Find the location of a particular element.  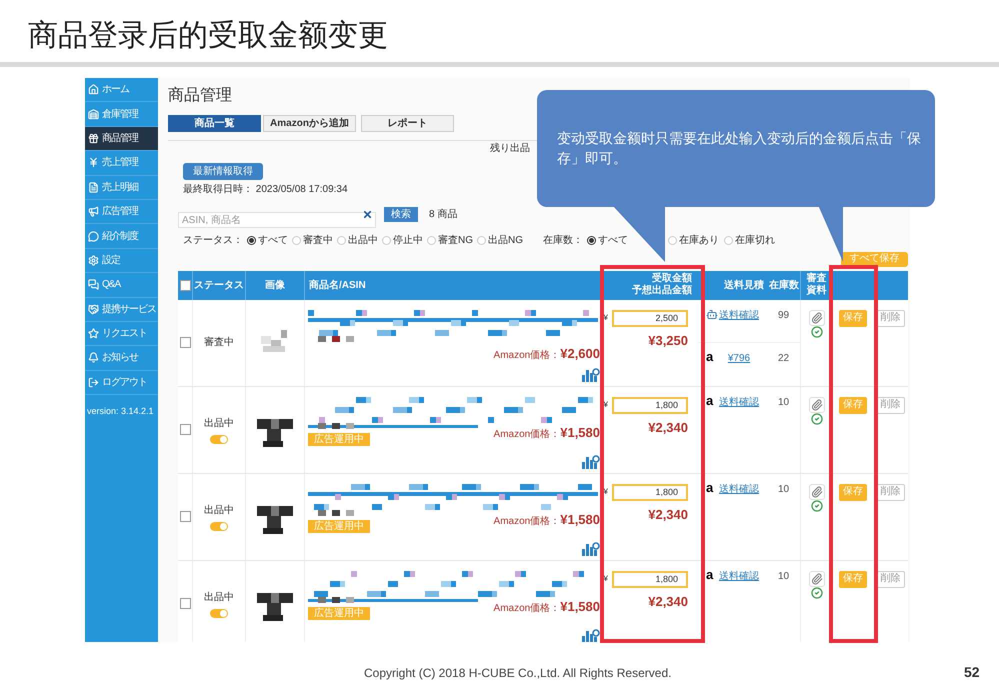

save-all-button: すべて保存 is located at coordinates (874, 259).